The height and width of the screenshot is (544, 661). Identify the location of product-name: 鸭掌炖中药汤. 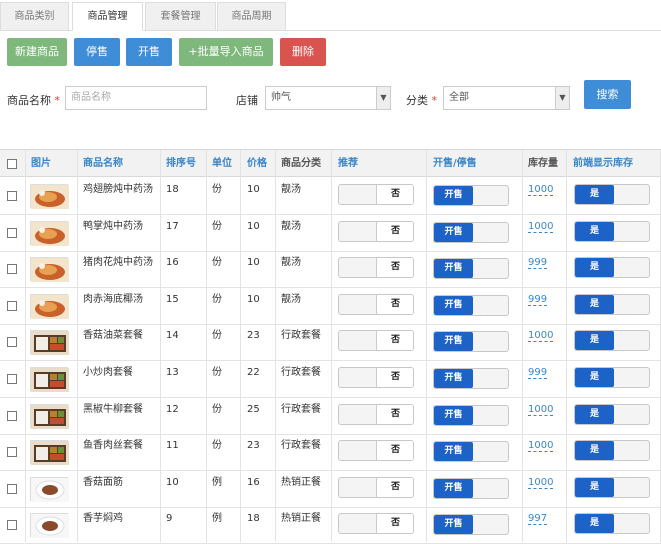
(113, 226).